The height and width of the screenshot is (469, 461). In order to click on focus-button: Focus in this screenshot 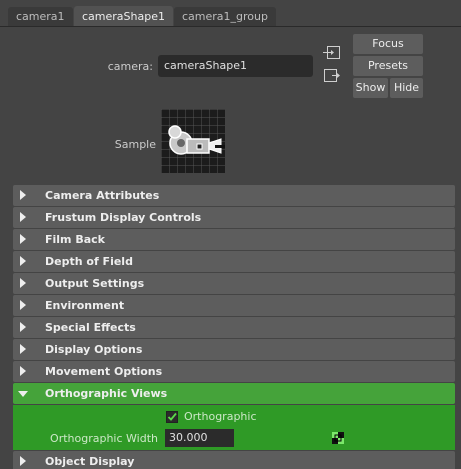, I will do `click(388, 44)`.